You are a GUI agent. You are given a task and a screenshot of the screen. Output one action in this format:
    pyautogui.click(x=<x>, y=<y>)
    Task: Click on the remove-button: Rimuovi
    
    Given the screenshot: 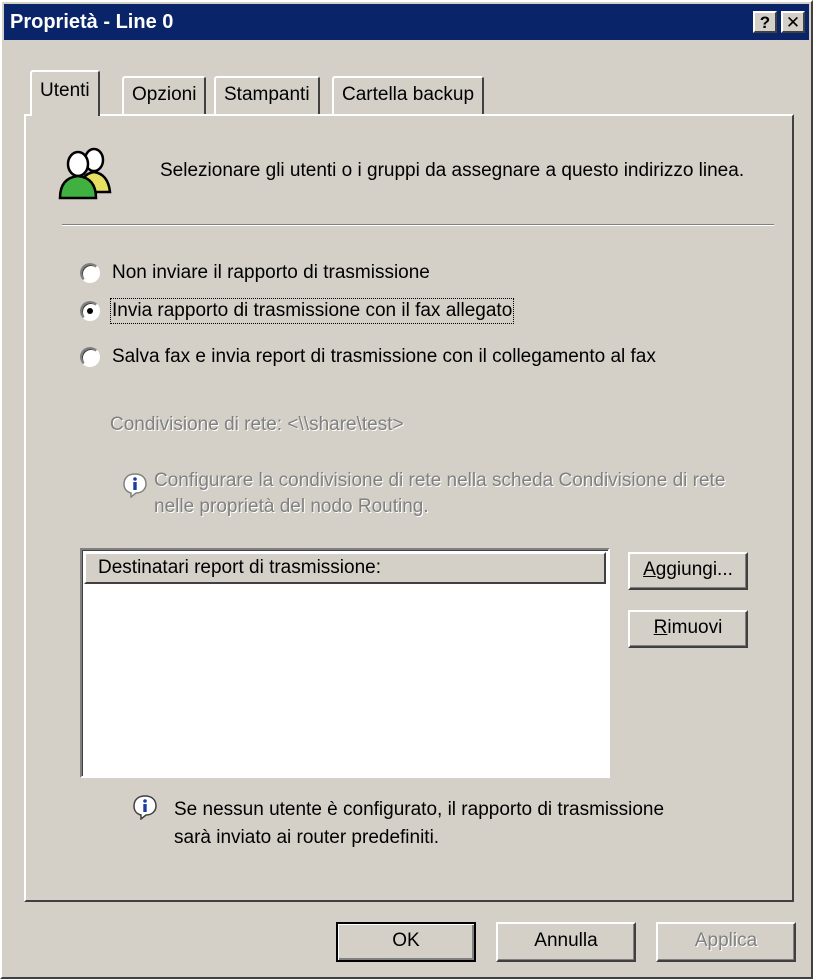 What is the action you would take?
    pyautogui.click(x=688, y=629)
    